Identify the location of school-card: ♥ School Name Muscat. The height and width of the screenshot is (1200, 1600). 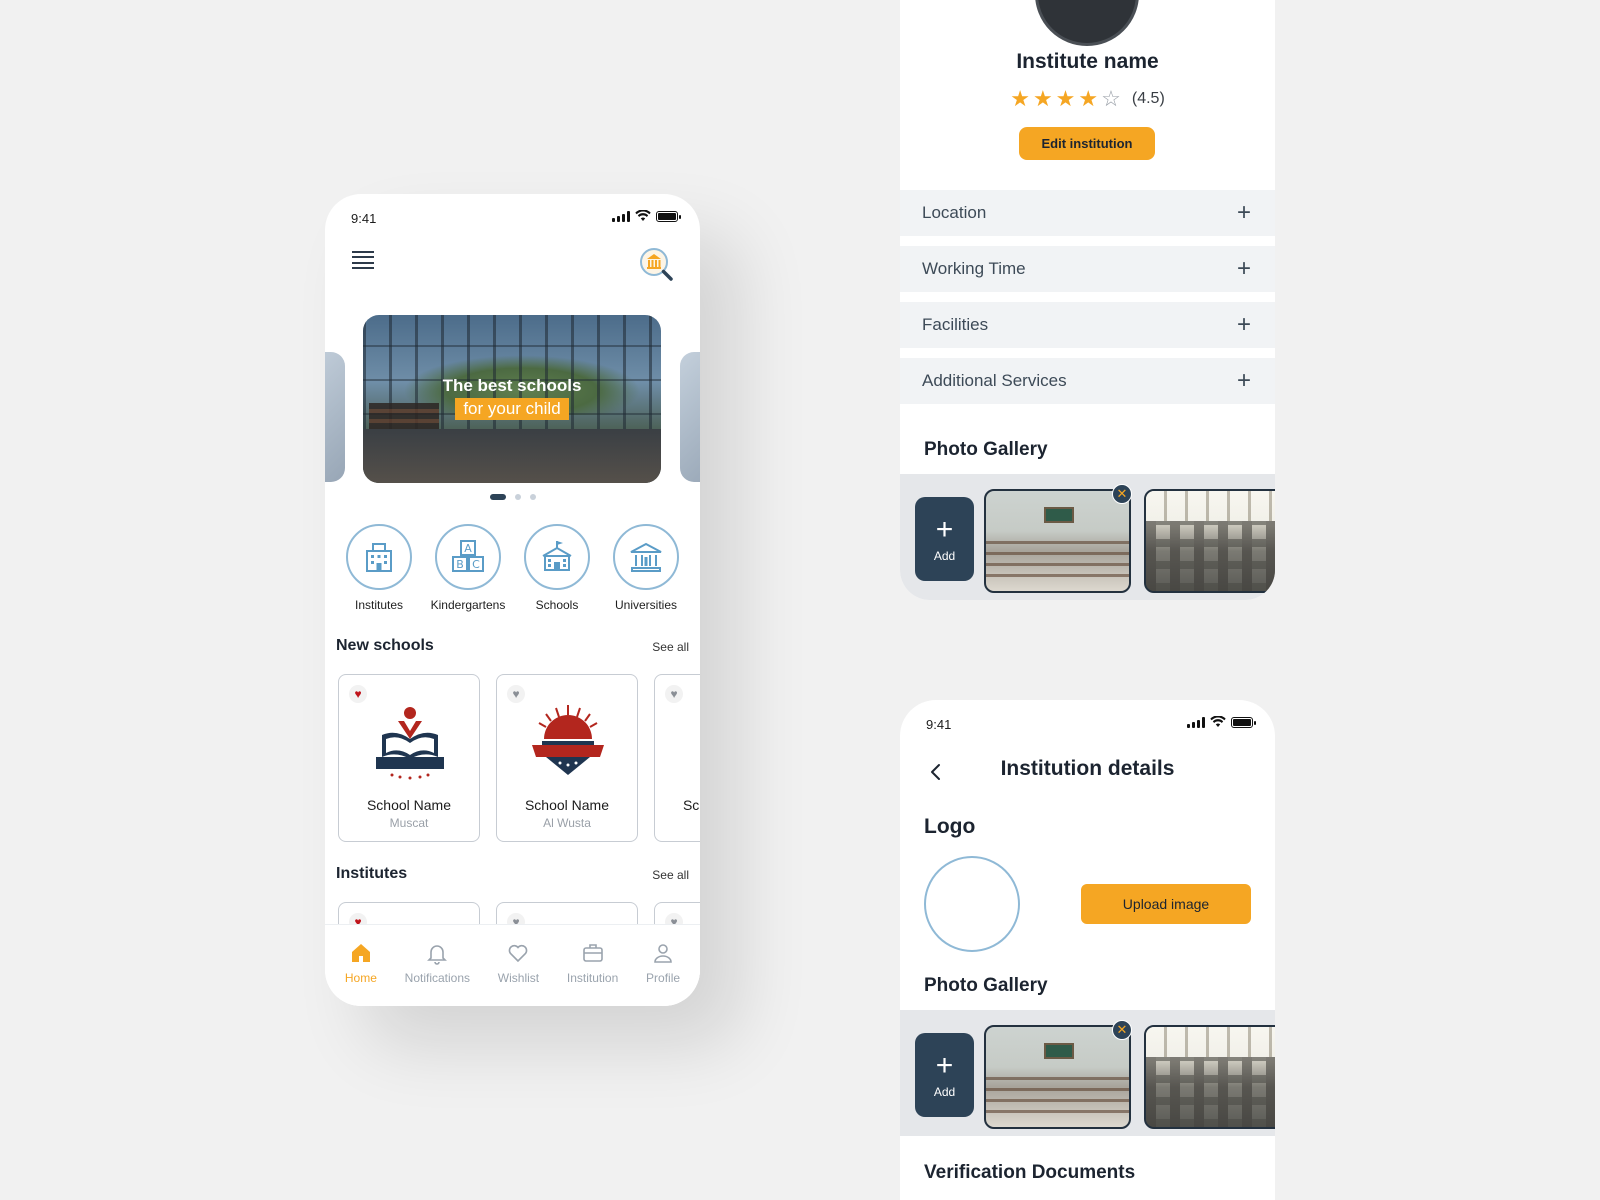
(409, 758).